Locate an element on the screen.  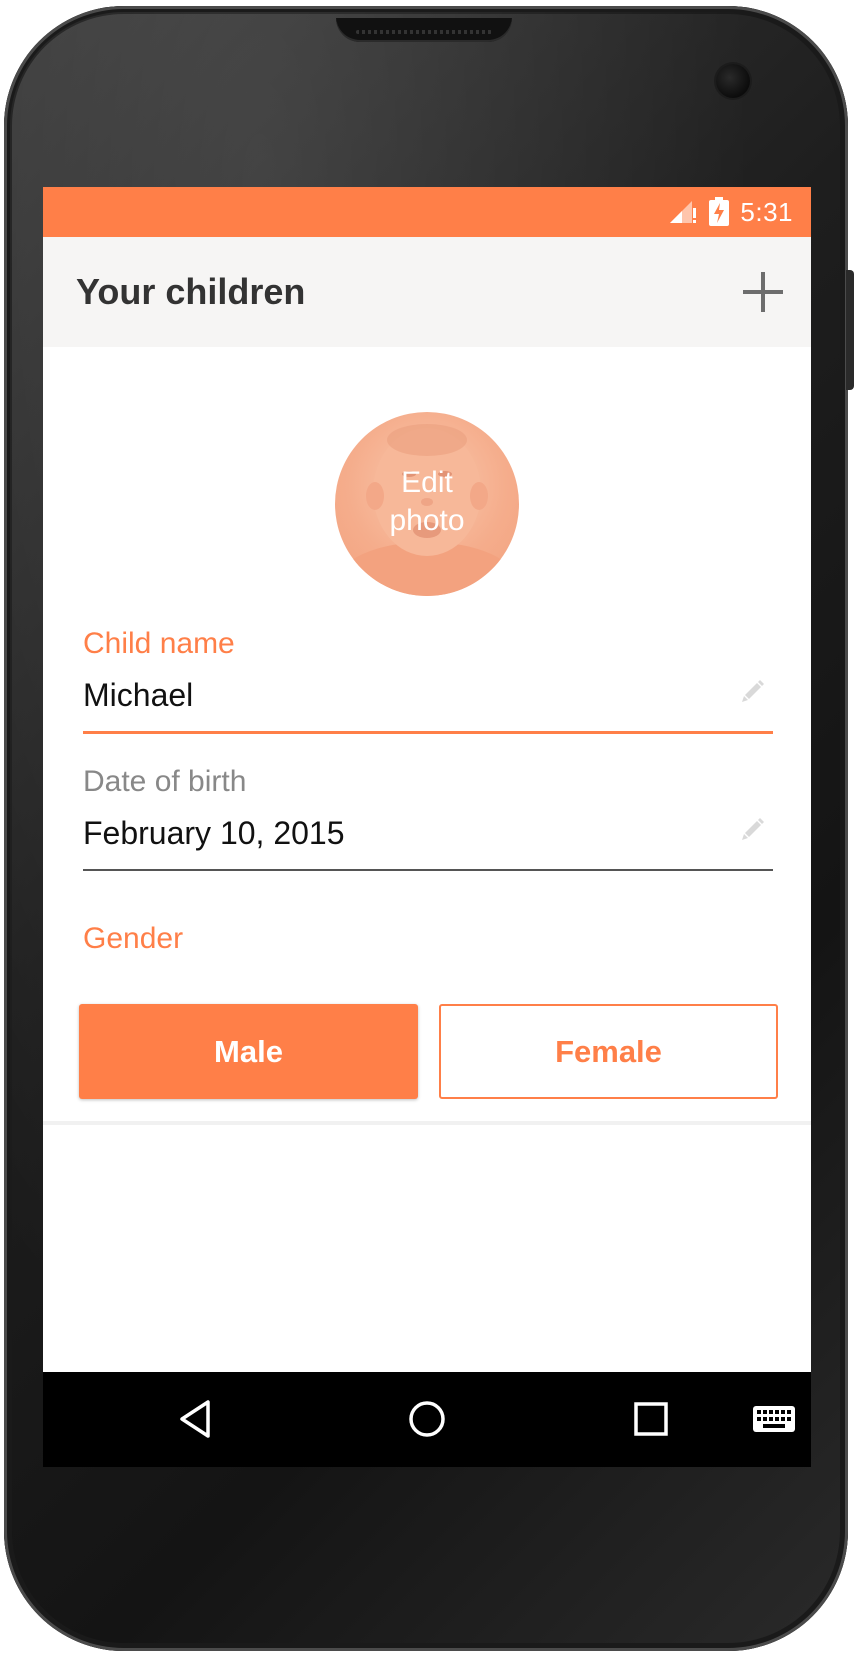
status-bar: 5:31 is located at coordinates (427, 212).